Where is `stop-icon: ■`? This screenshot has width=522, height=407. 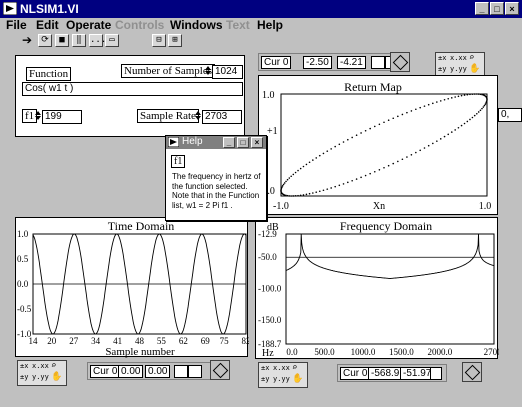 stop-icon: ■ is located at coordinates (62, 40).